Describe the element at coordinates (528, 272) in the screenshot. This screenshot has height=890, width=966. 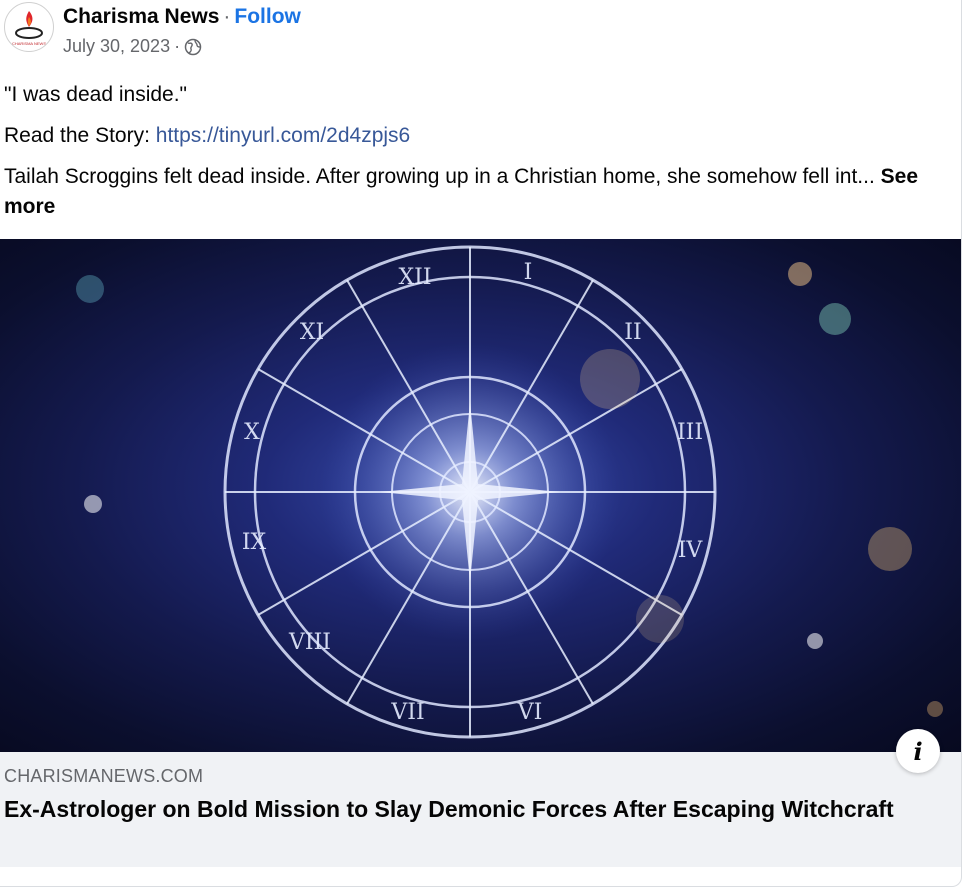
I see `svg-text: I` at that location.